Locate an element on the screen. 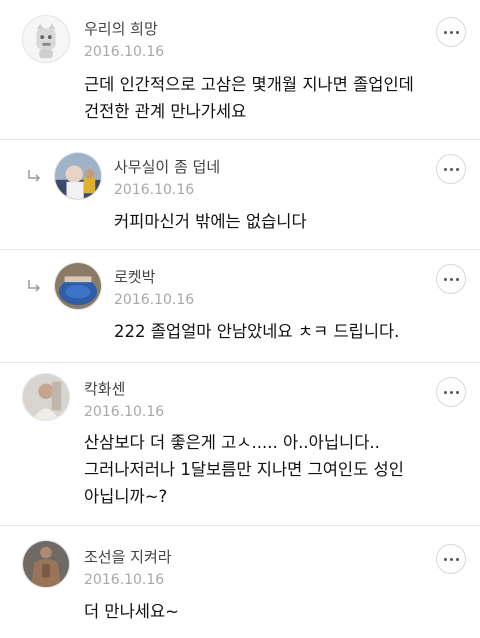 The width and height of the screenshot is (480, 638). cartoon-dog-avatar-icon is located at coordinates (46, 39).